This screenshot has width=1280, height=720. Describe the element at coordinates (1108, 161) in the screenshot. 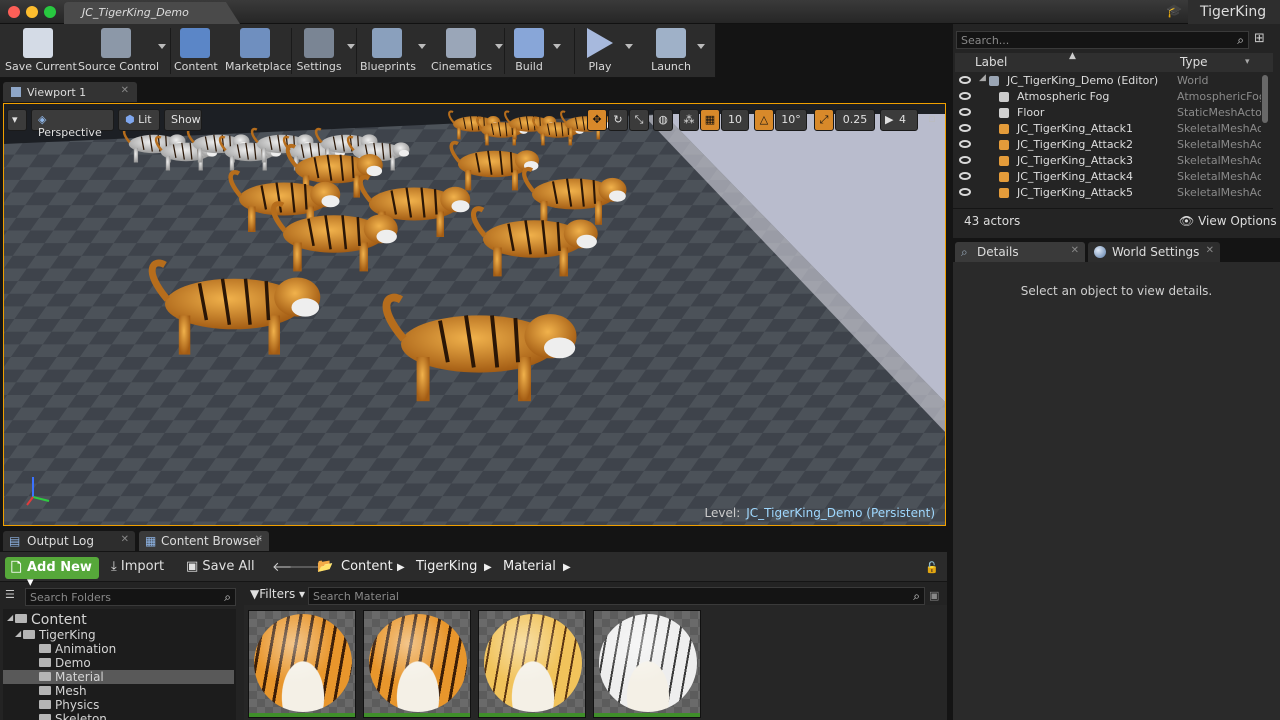

I see `outliner-row: JC_TigerKing_Attack3 SkeletalMeshActor` at that location.